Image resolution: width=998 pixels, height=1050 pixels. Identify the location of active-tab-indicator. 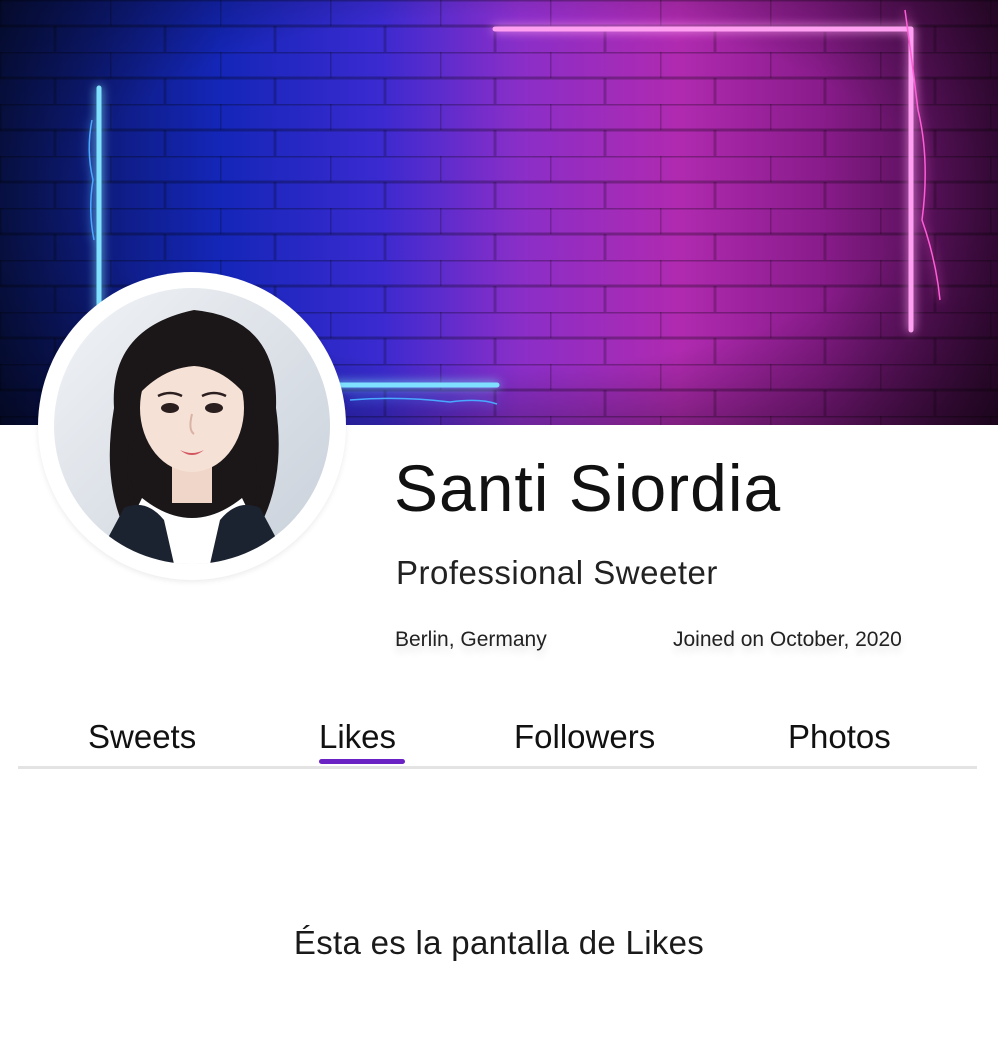
(362, 761).